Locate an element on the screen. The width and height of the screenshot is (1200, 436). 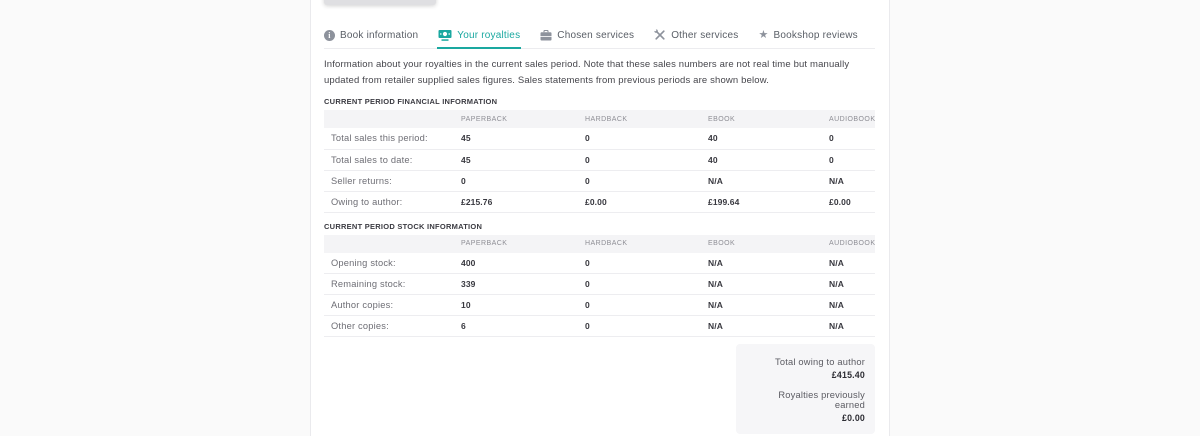
table-row: Opening stock: 400 0 N/A N/A is located at coordinates (599, 263).